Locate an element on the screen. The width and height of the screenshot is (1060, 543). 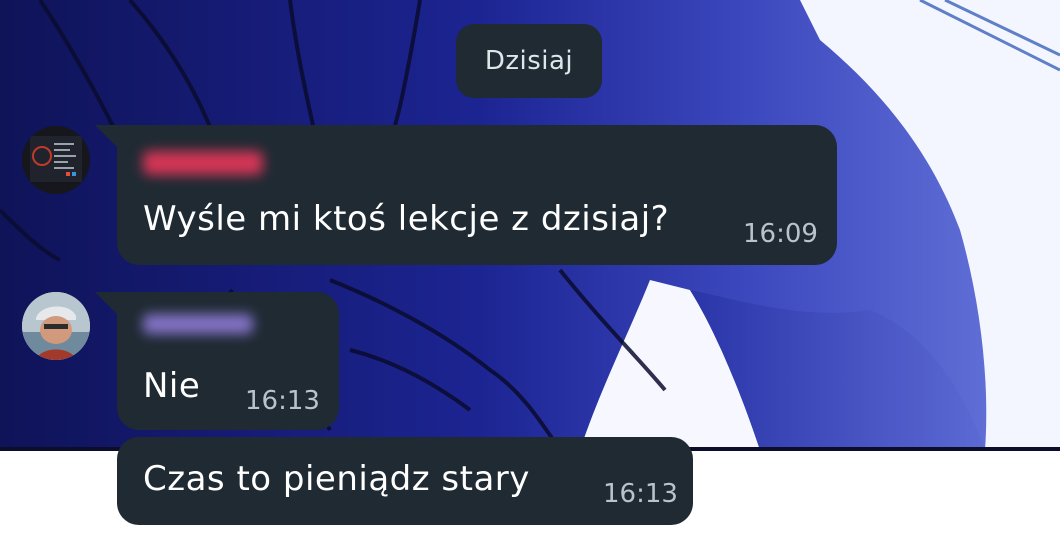
date-separator-label: Dzisiaj is located at coordinates (529, 61).